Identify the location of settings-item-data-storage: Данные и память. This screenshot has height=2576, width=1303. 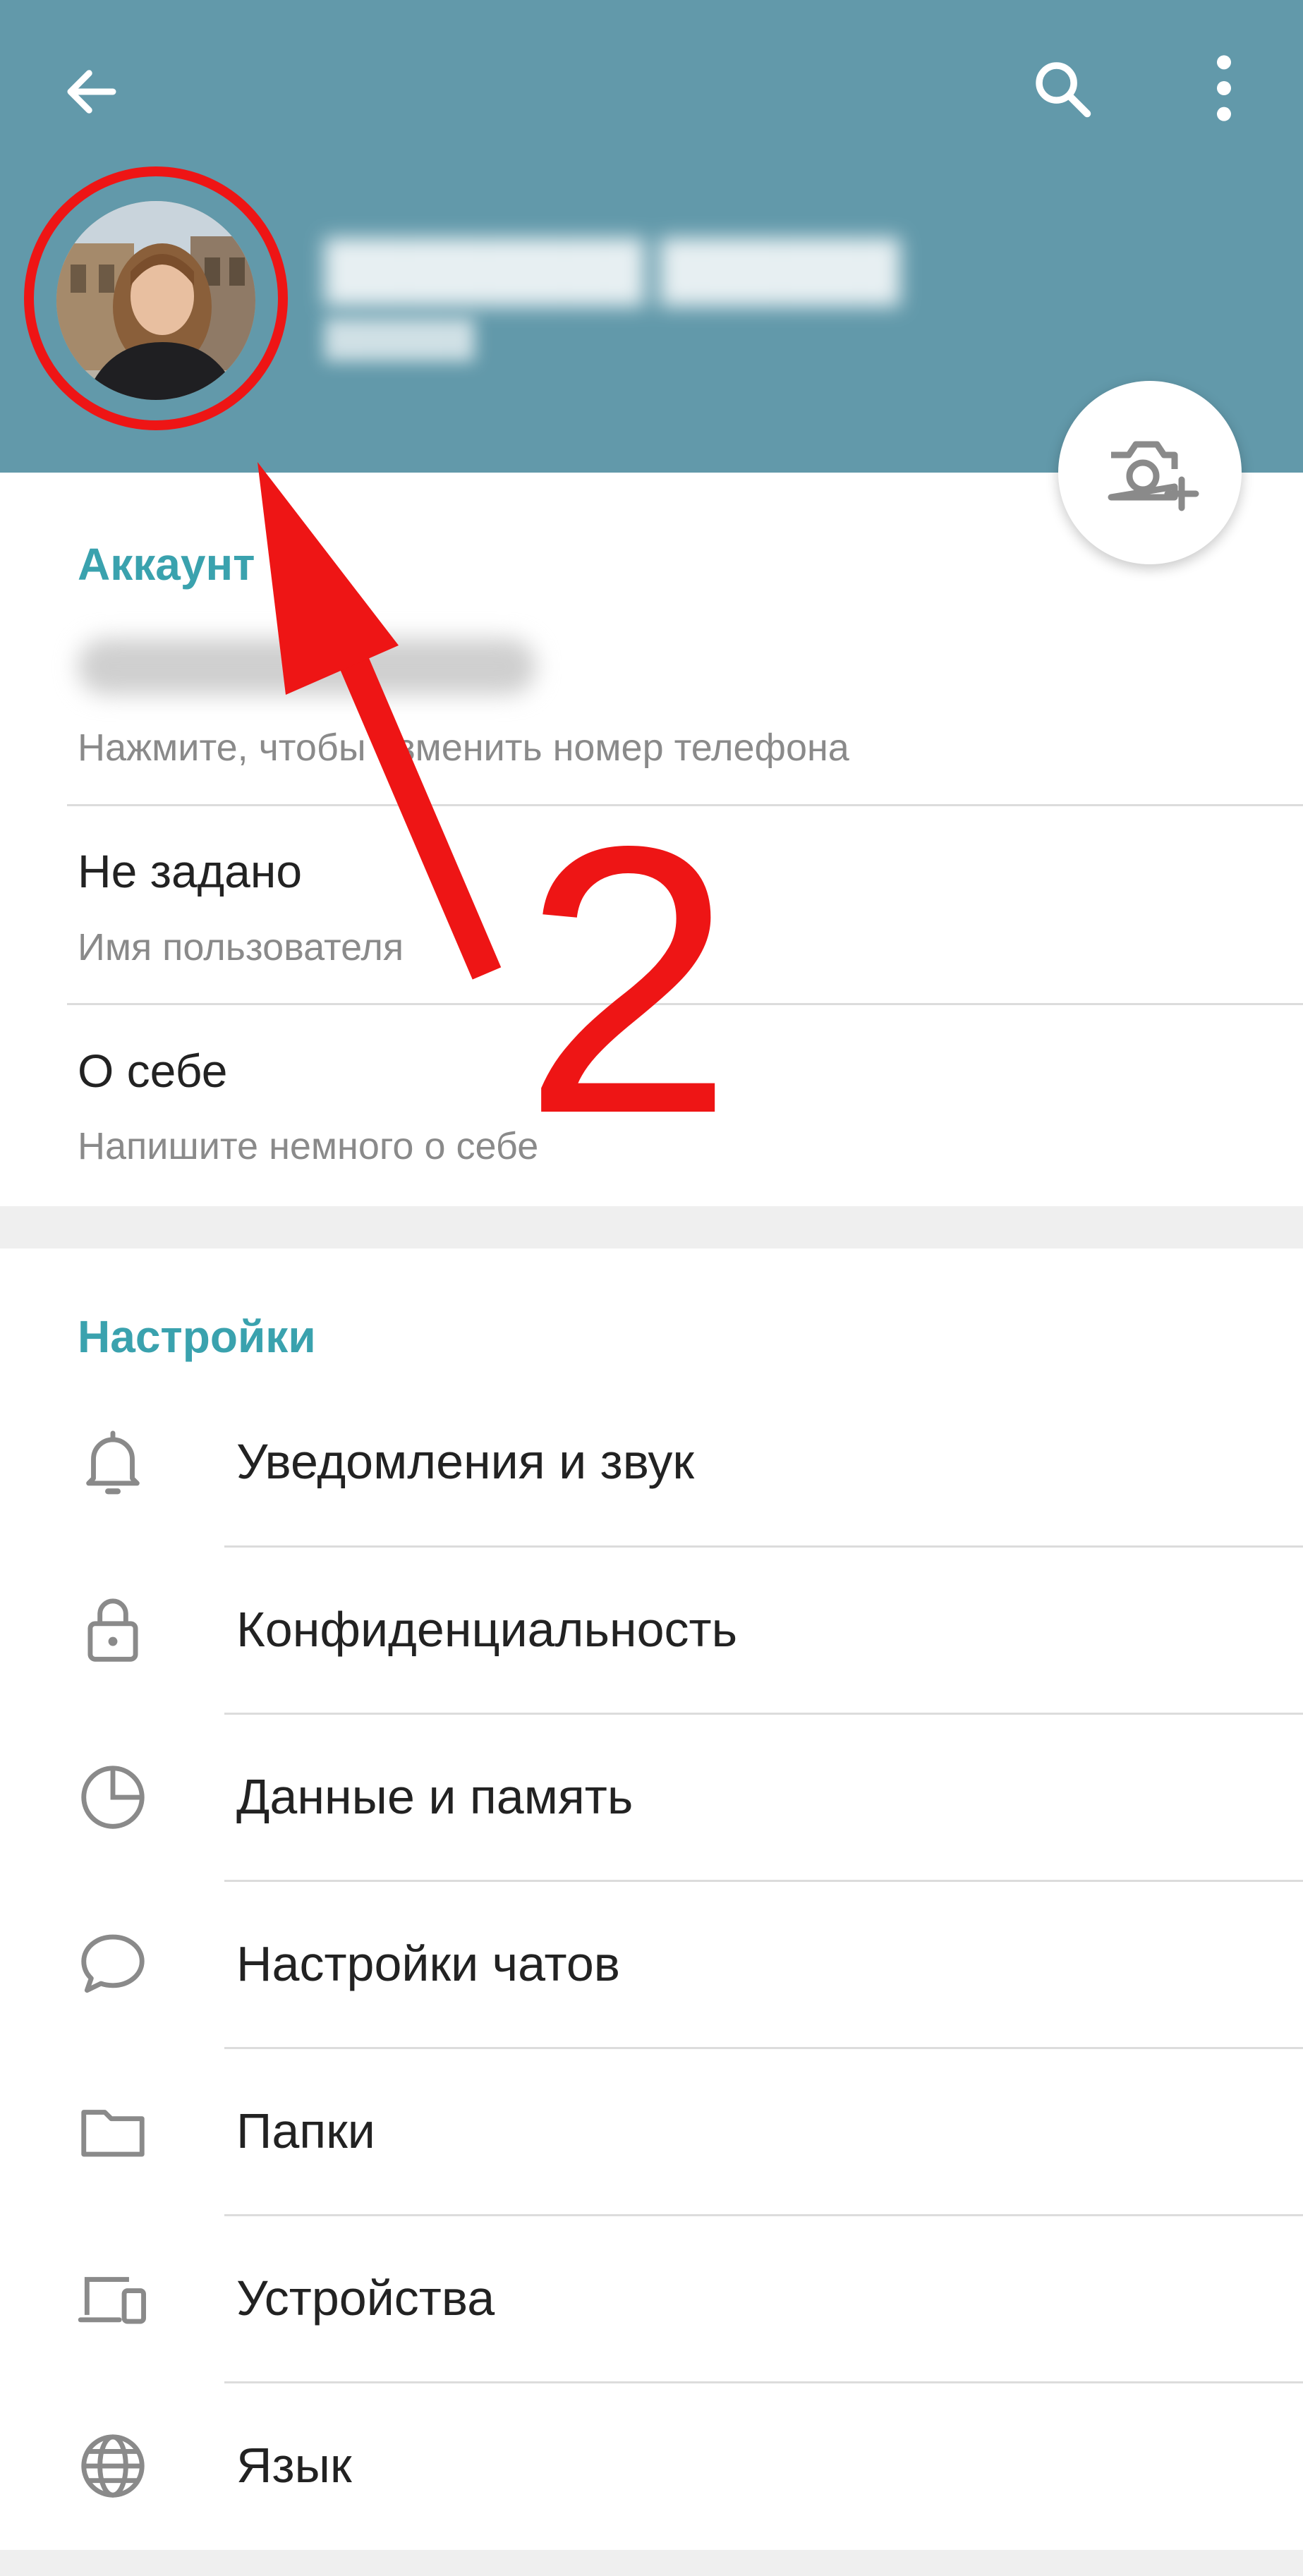
(652, 1798).